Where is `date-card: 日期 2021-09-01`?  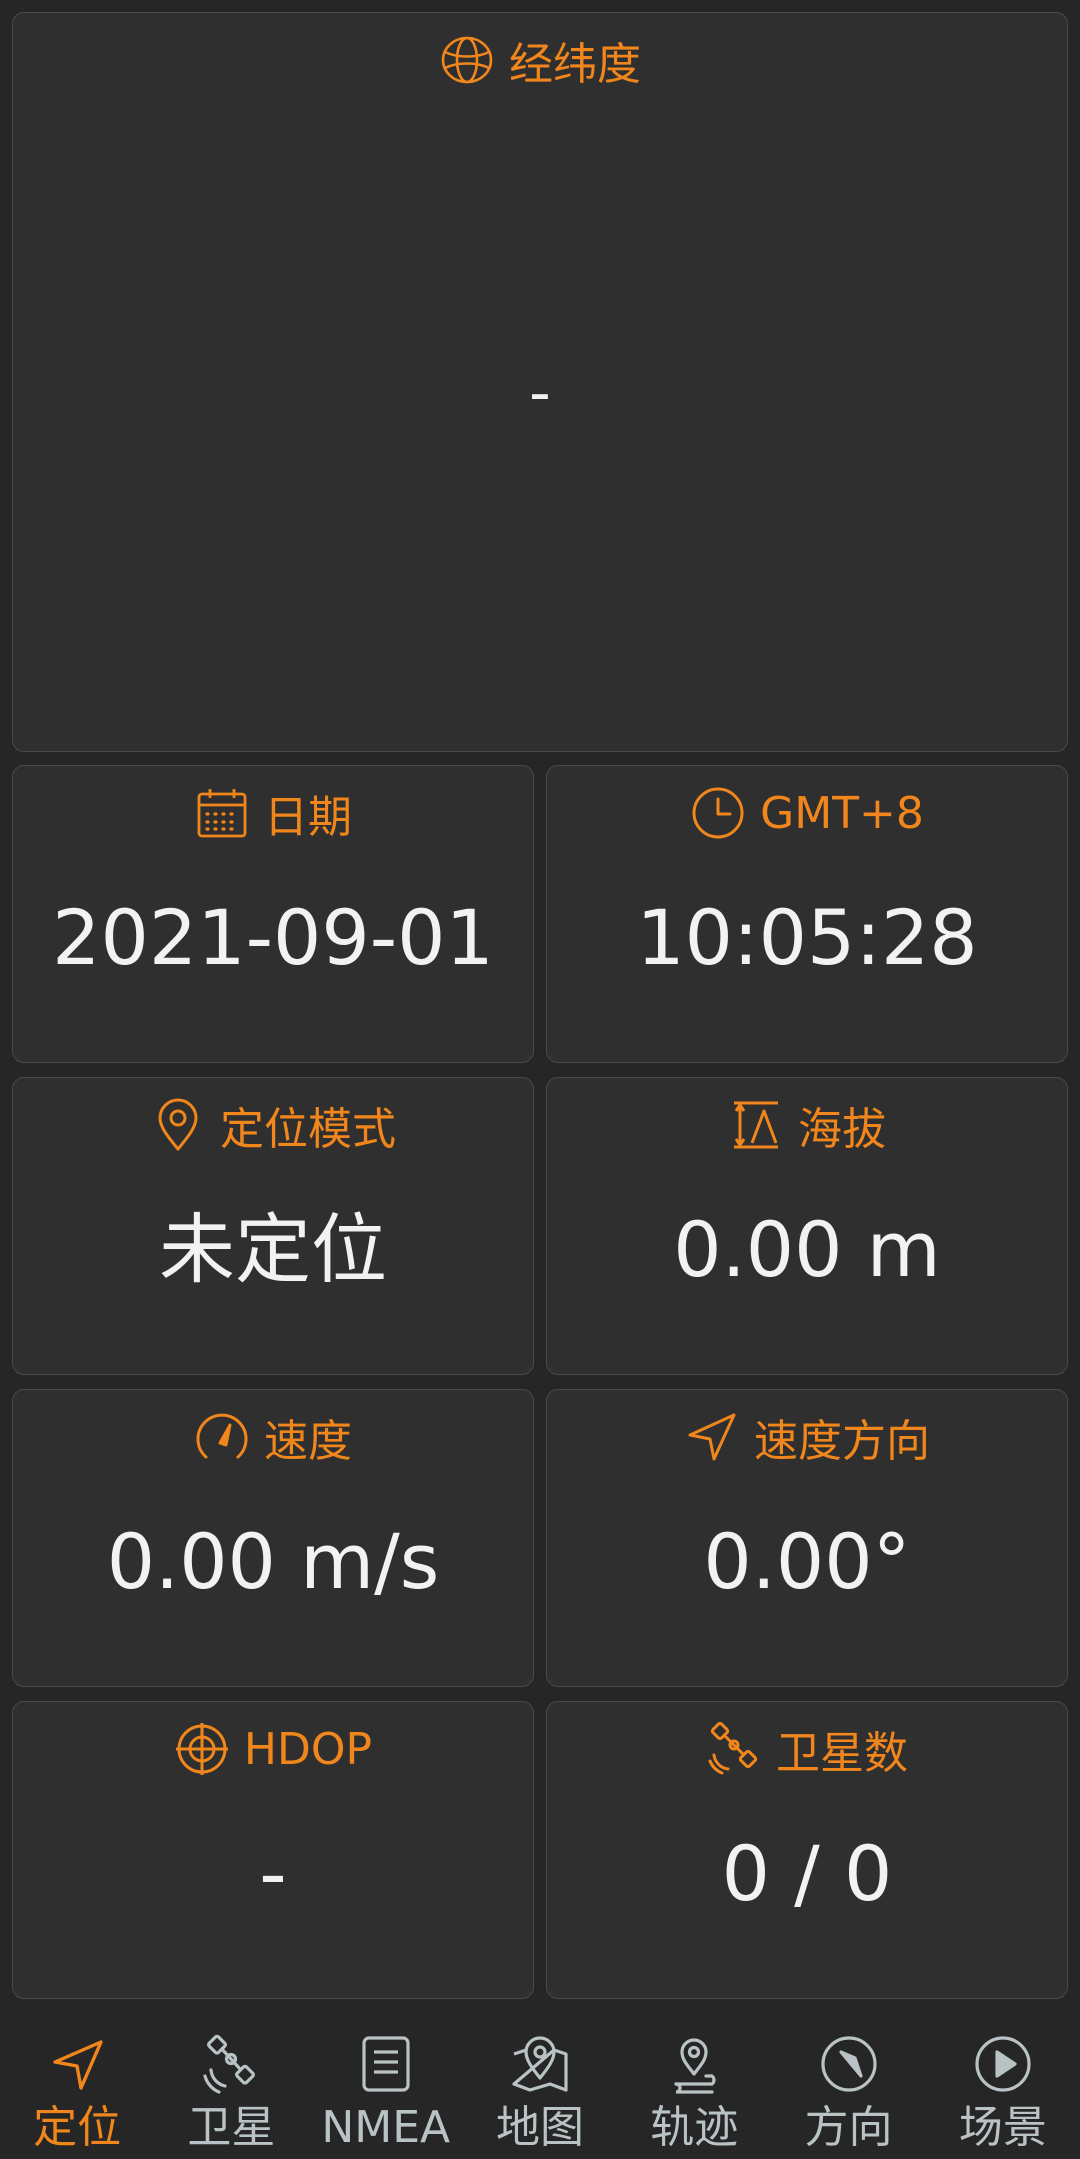 date-card: 日期 2021-09-01 is located at coordinates (273, 914).